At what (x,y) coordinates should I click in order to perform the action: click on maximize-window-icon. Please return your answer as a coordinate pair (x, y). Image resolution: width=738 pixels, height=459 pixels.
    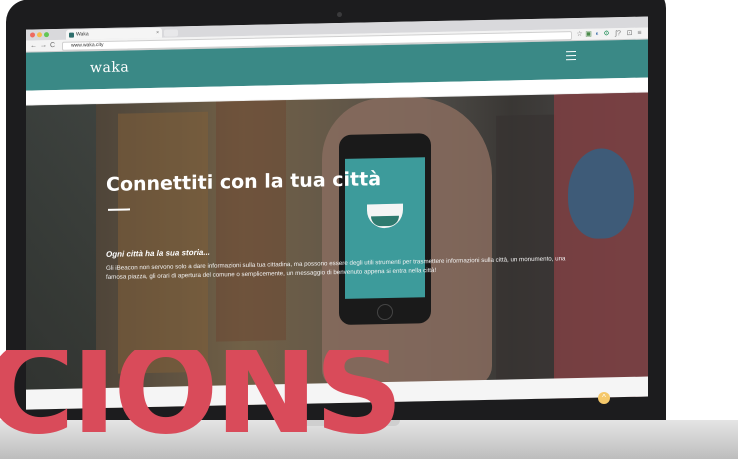
    Looking at the image, I should click on (46, 35).